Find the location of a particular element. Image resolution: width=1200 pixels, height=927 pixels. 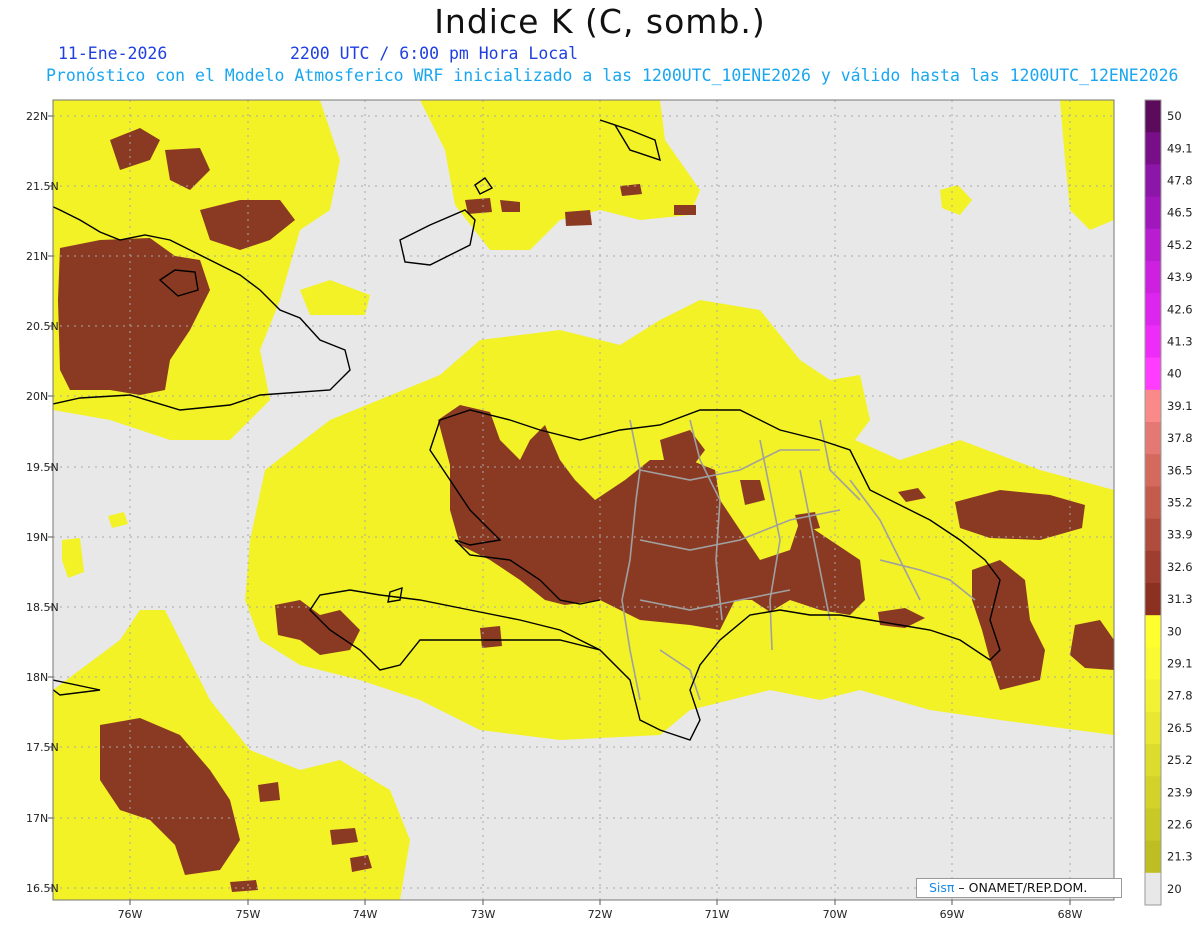

lat-label: 20.5N is located at coordinates (42, 326).